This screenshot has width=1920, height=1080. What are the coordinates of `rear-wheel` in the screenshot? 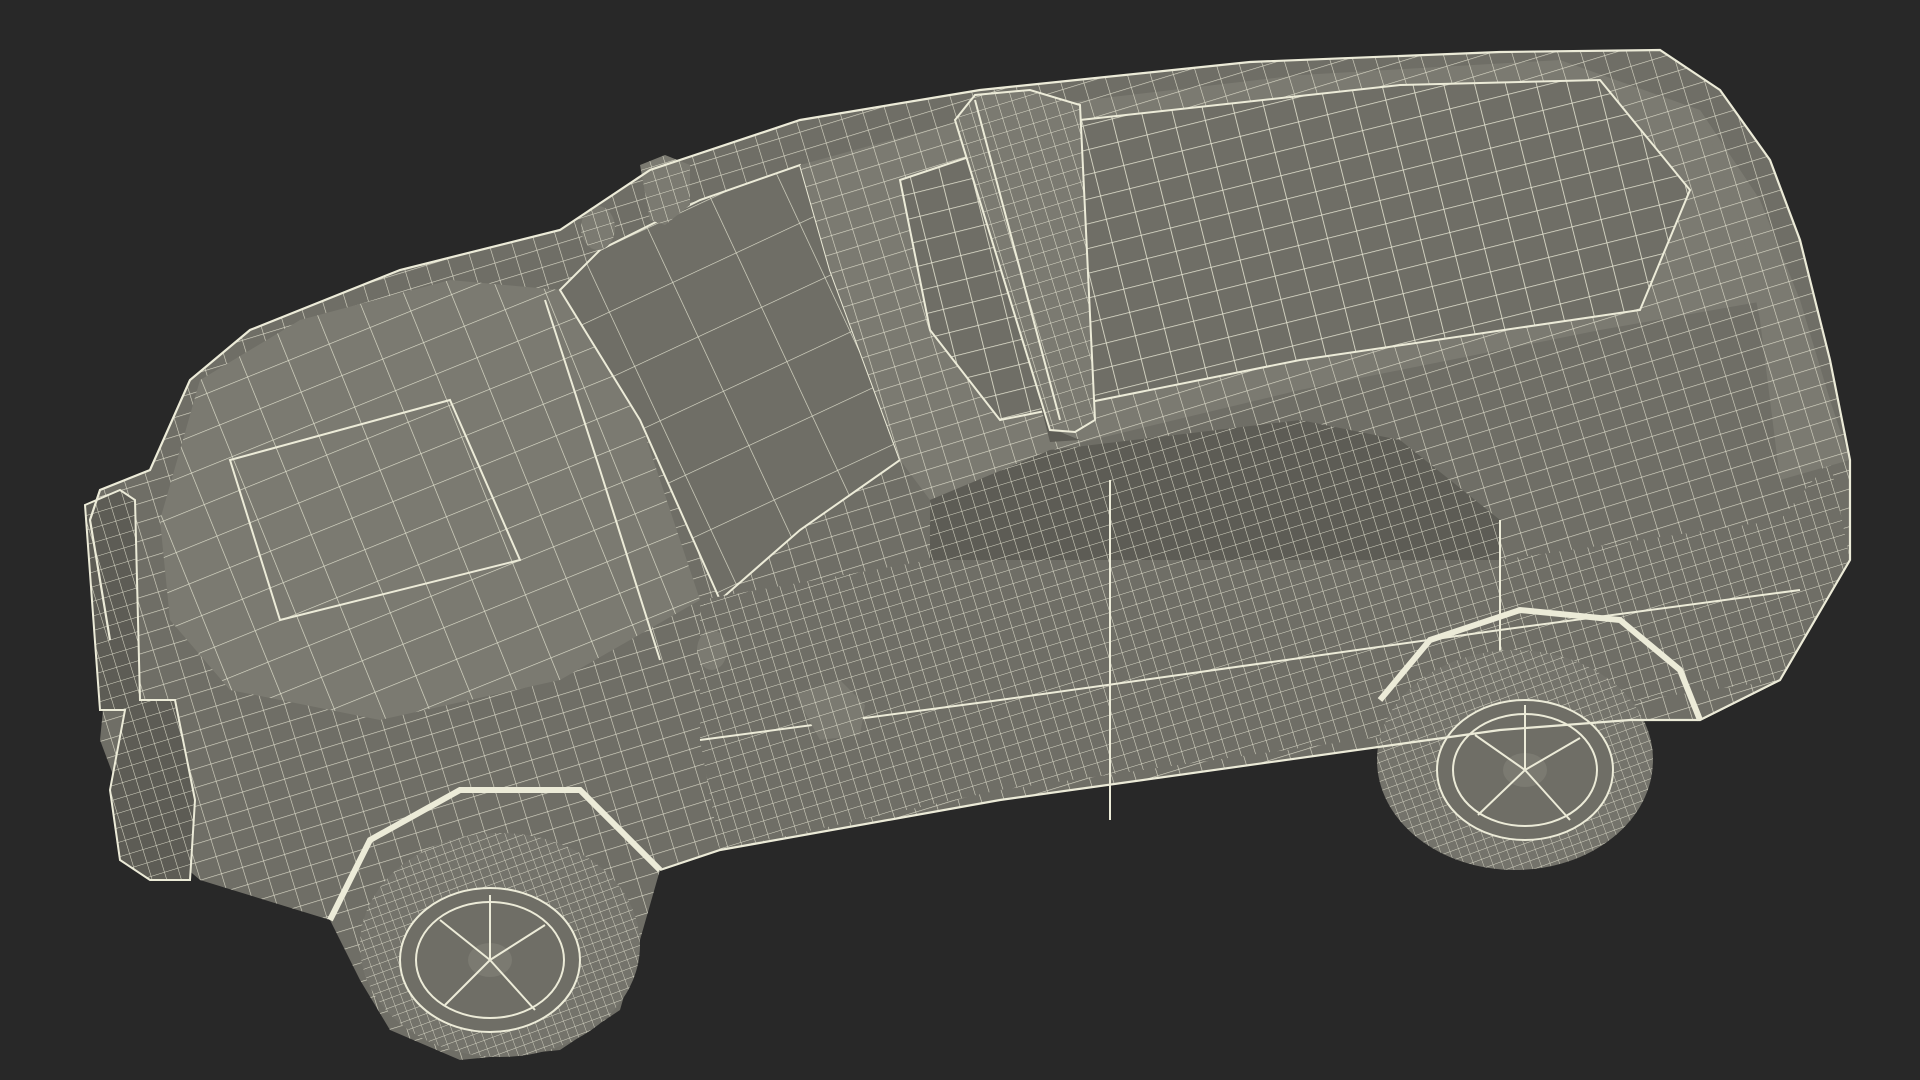 It's located at (1515, 760).